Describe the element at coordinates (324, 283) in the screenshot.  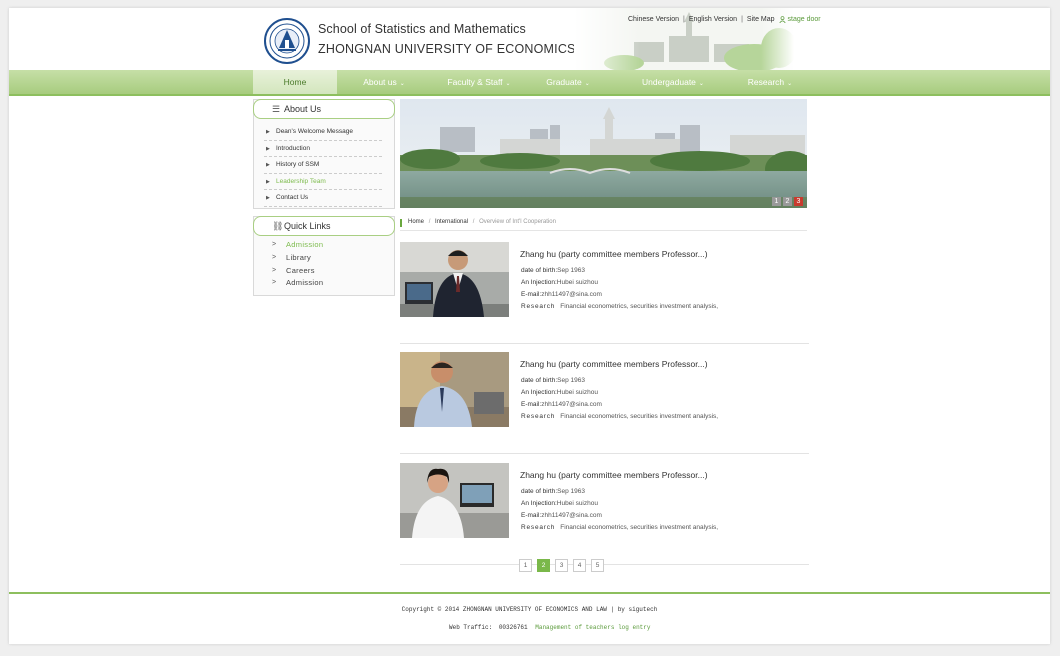
I see `quick-link-admission-2: > Admission` at that location.